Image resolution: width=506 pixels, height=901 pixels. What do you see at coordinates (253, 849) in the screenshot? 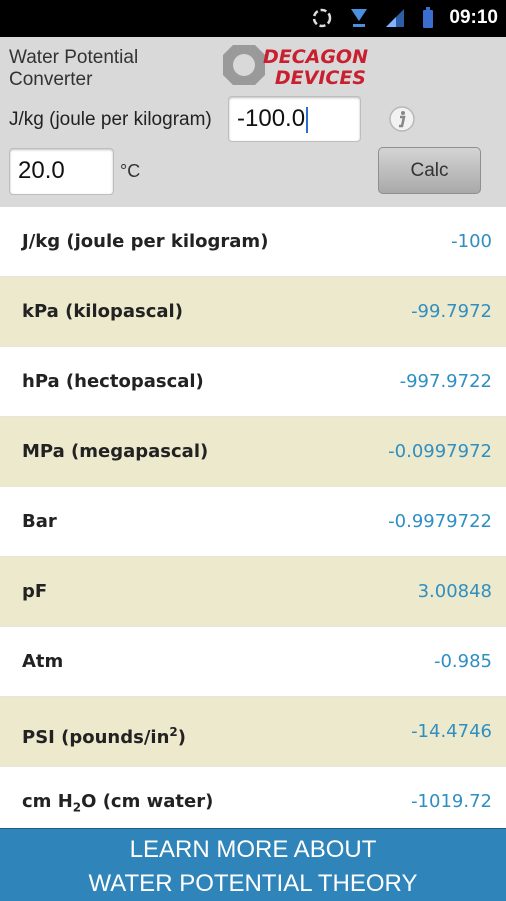
I see `banner-line1: LEARN MORE ABOUT` at bounding box center [253, 849].